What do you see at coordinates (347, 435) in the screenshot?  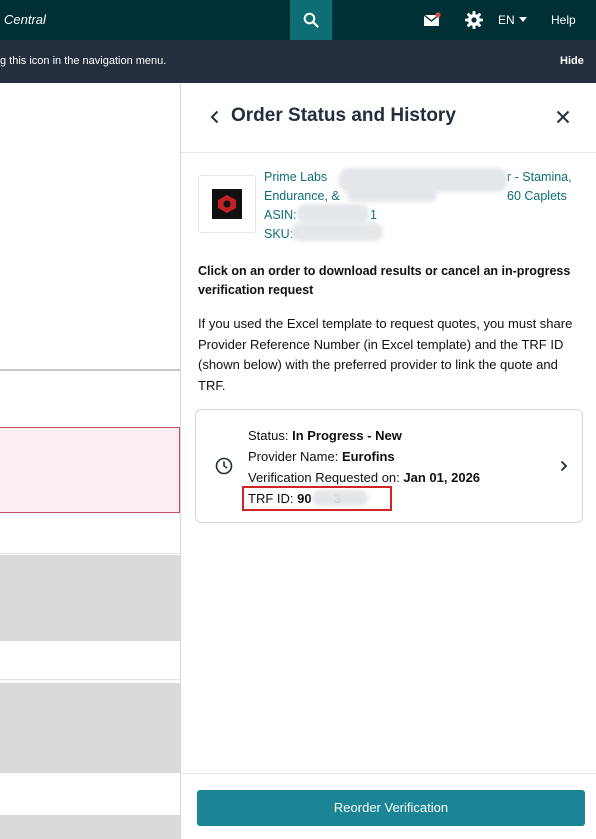 I see `status-value: In Progress - New` at bounding box center [347, 435].